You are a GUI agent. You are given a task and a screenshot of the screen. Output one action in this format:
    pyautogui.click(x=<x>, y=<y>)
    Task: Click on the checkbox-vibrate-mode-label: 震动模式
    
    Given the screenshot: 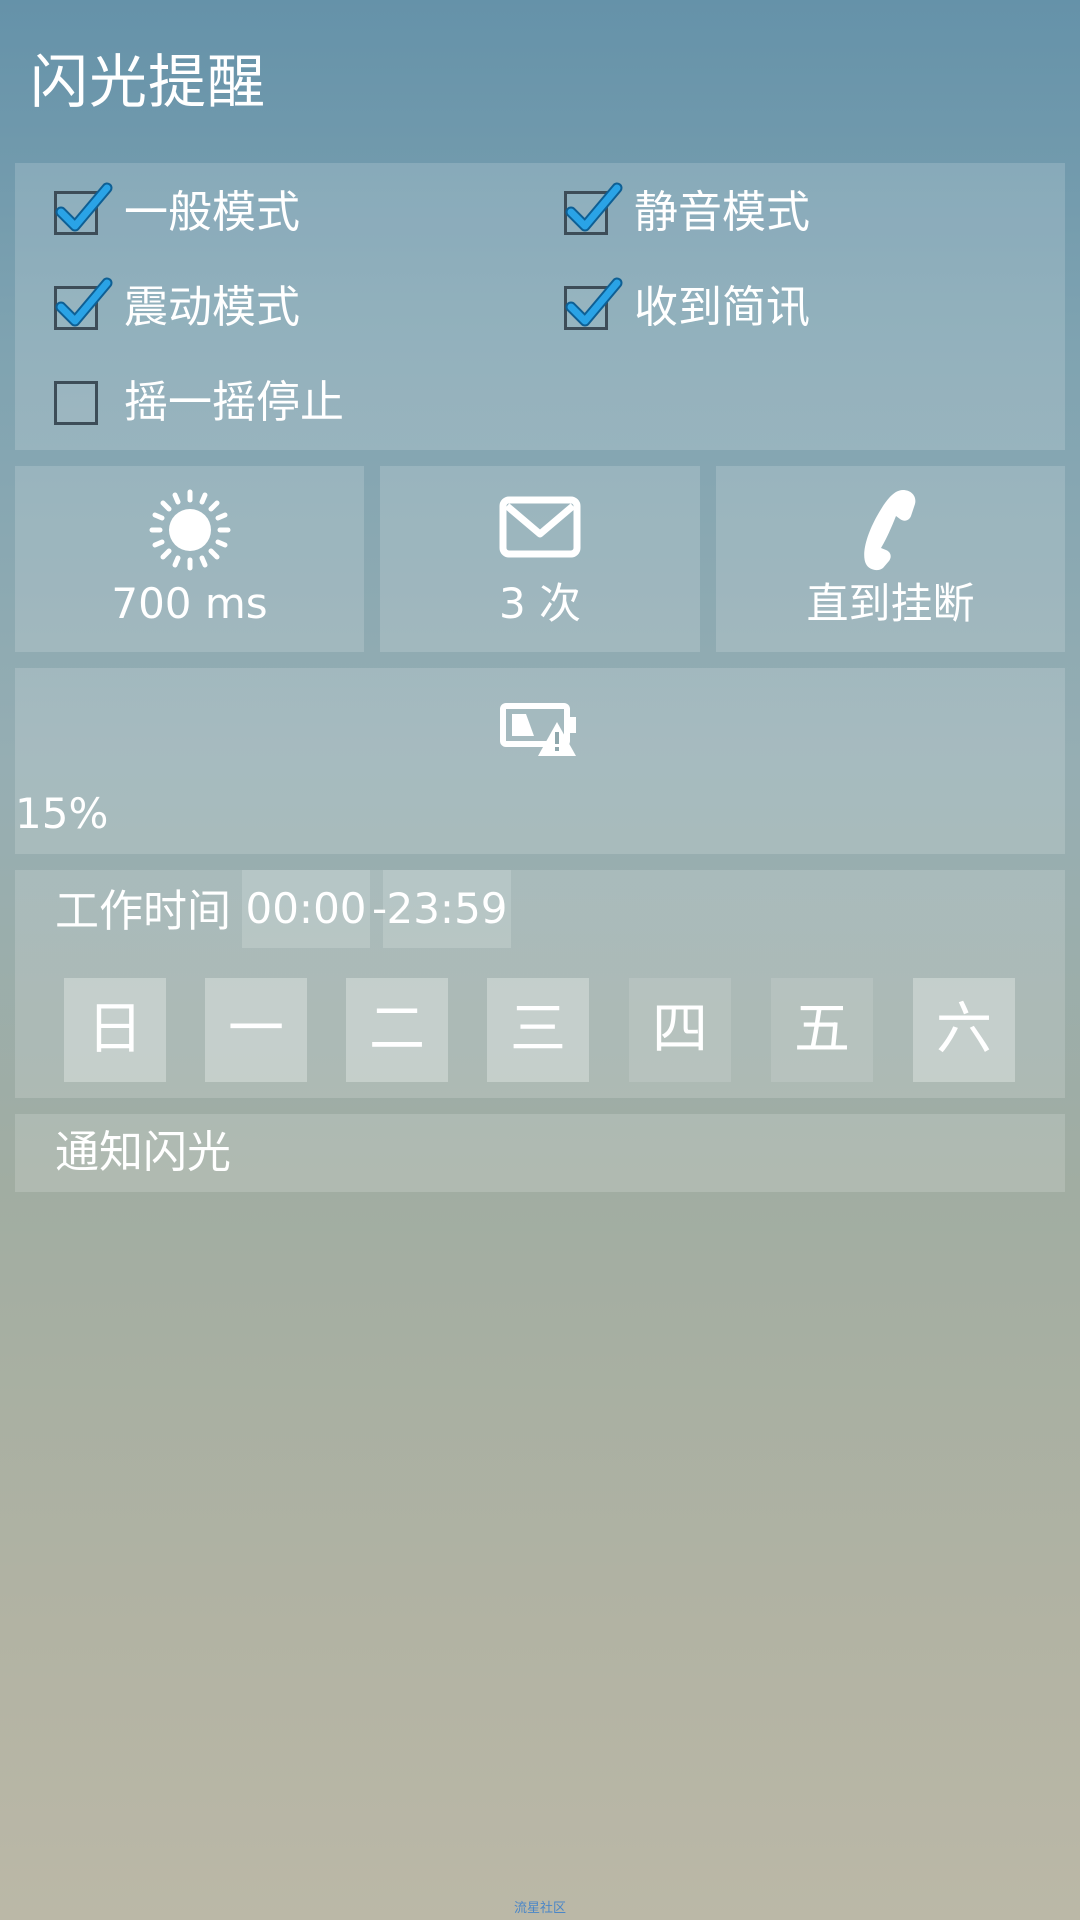 What is the action you would take?
    pyautogui.click(x=212, y=307)
    